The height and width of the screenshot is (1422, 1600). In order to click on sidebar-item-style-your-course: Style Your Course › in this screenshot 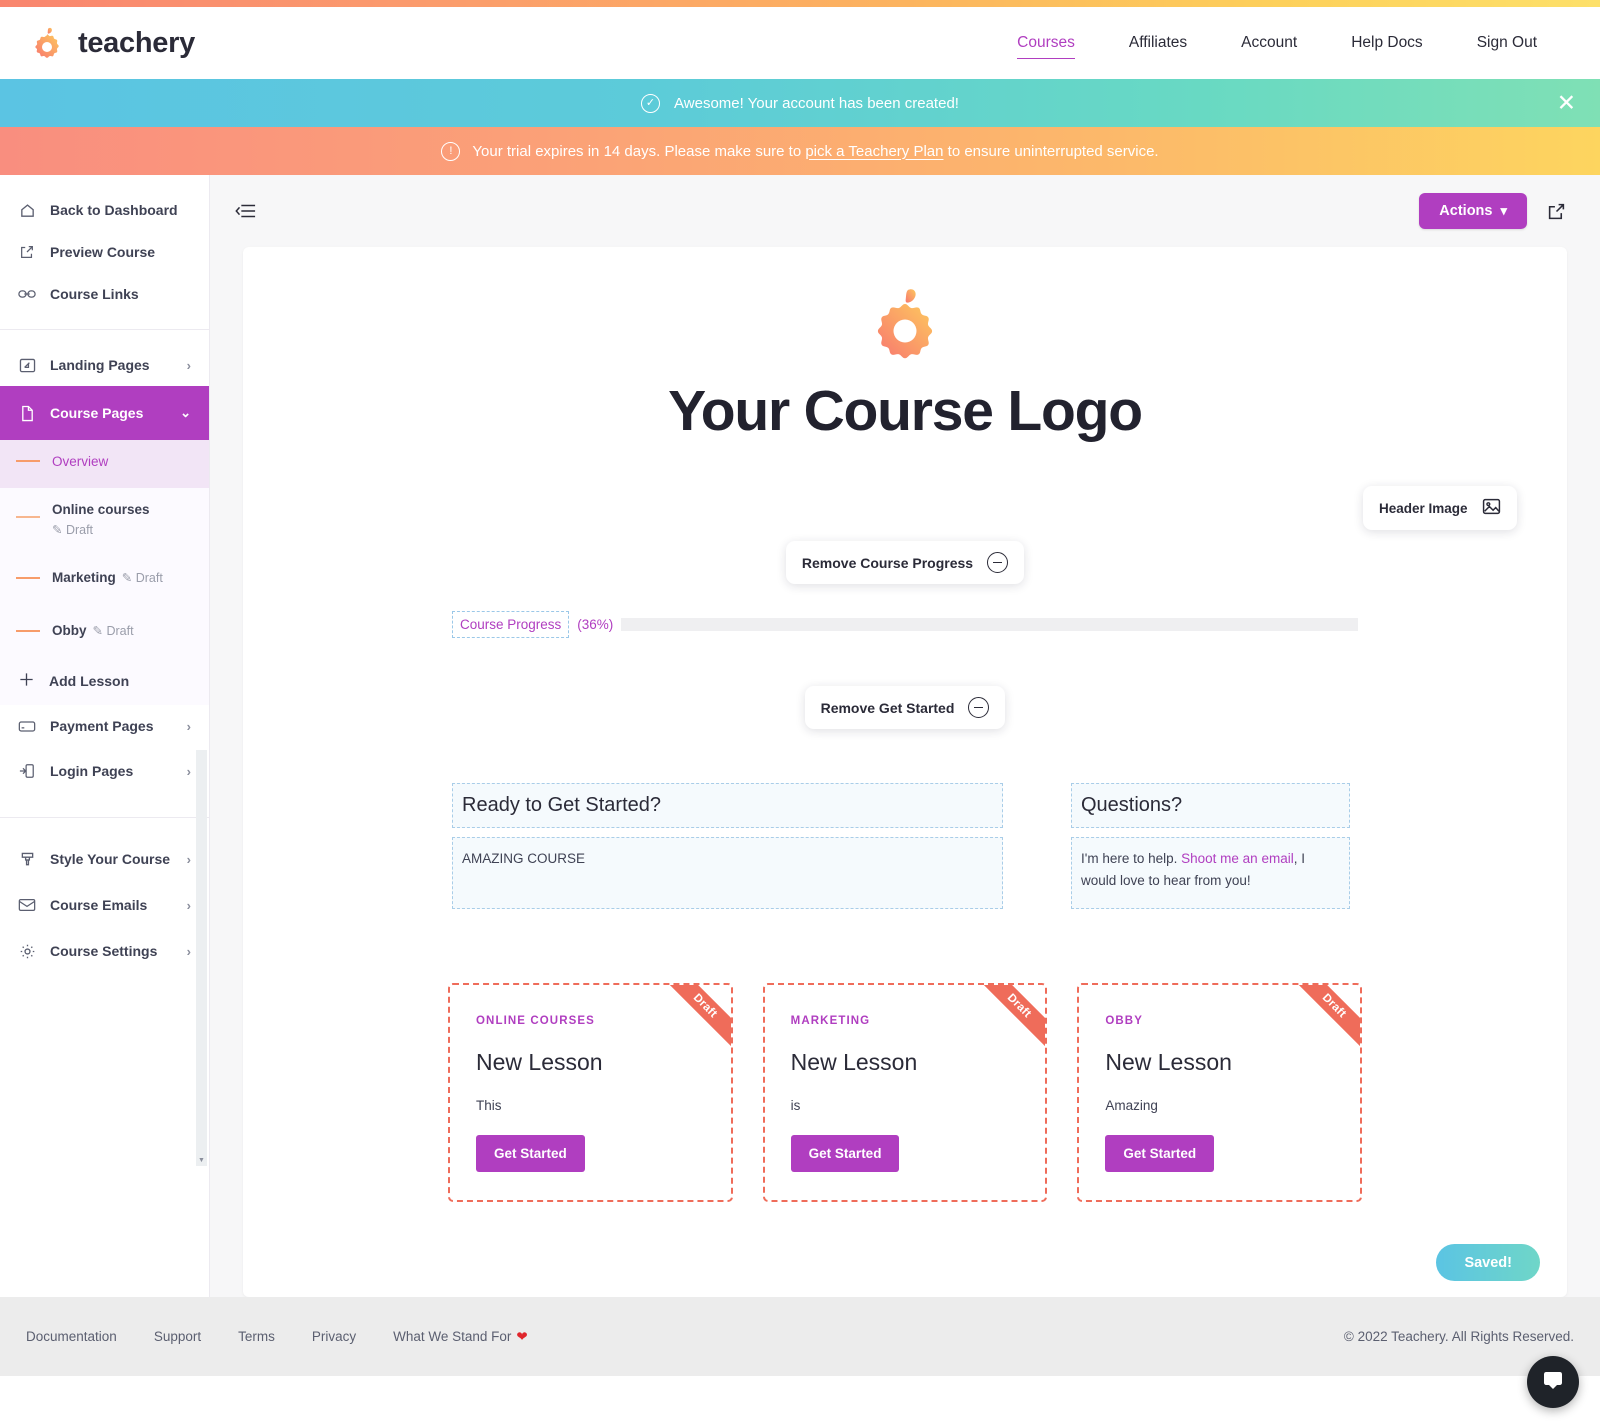, I will do `click(104, 859)`.